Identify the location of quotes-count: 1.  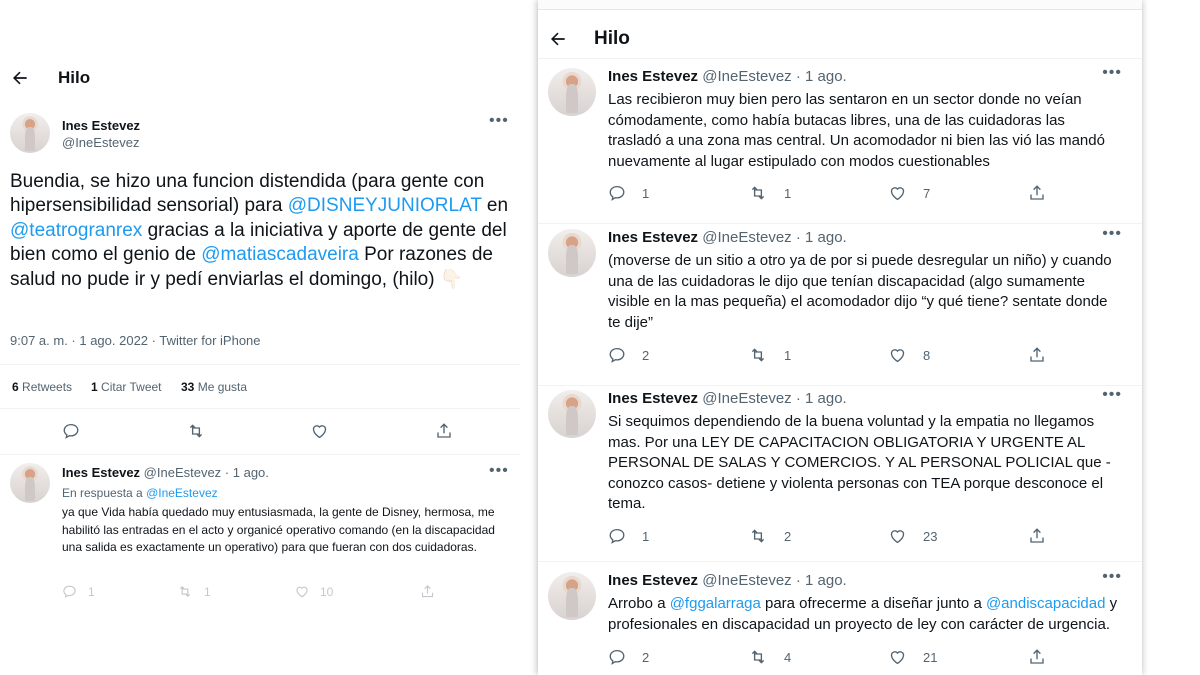
(94, 387).